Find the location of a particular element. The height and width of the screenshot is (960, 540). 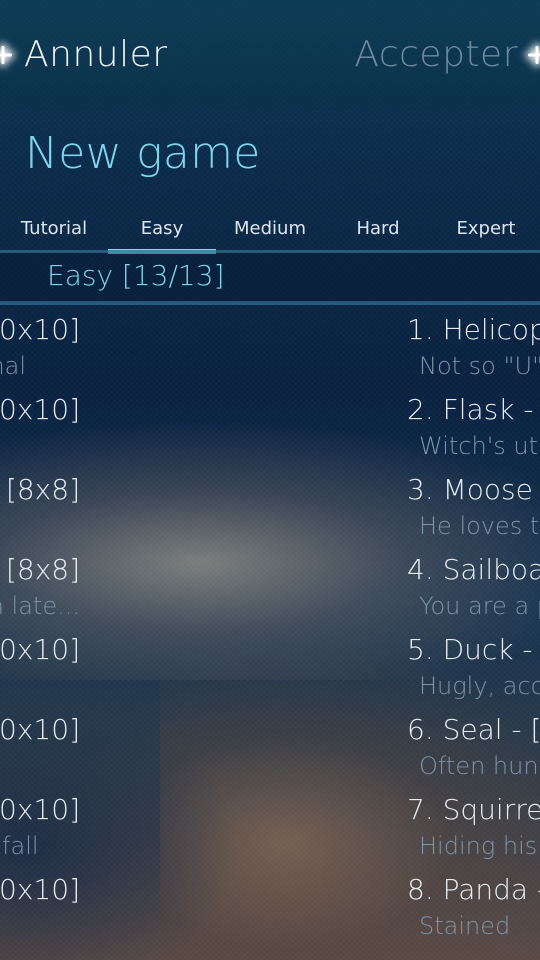

list-item: 4. Sailboat You are a p is located at coordinates (473, 586).